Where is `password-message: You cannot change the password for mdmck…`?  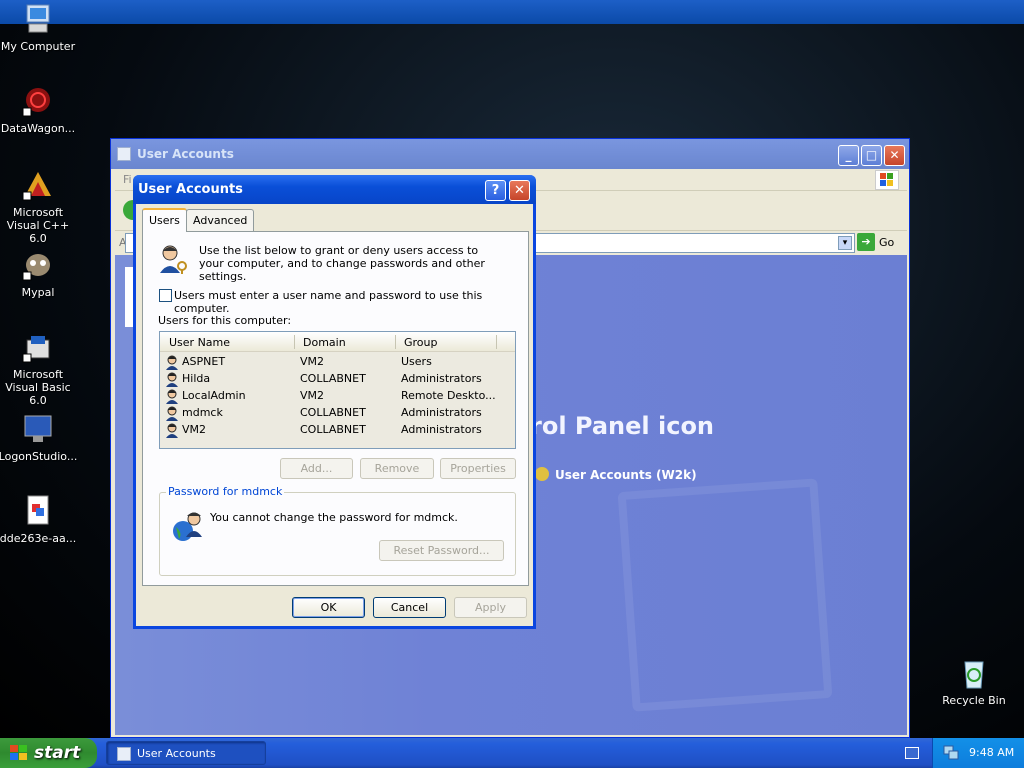 password-message: You cannot change the password for mdmck… is located at coordinates (334, 517).